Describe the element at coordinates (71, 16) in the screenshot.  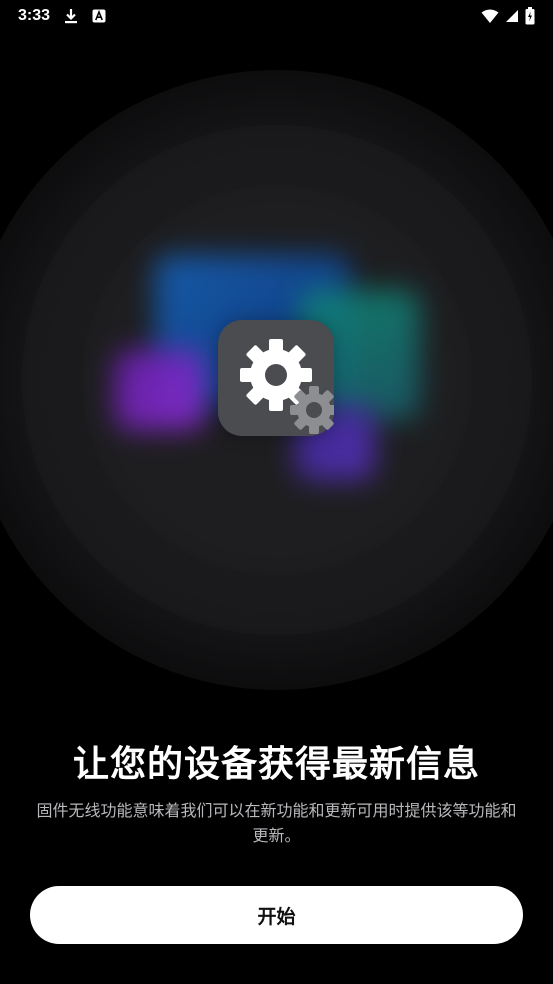
I see `download-icon` at that location.